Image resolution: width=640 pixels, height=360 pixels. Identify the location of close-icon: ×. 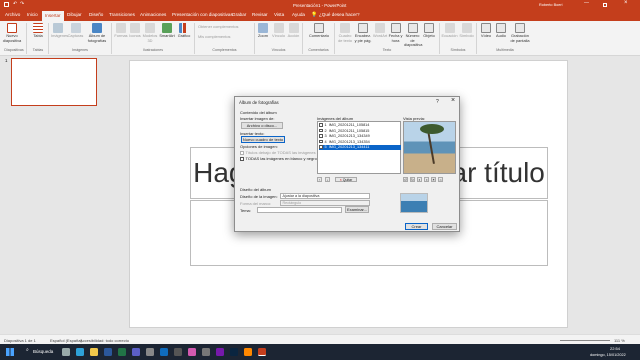
(626, 3).